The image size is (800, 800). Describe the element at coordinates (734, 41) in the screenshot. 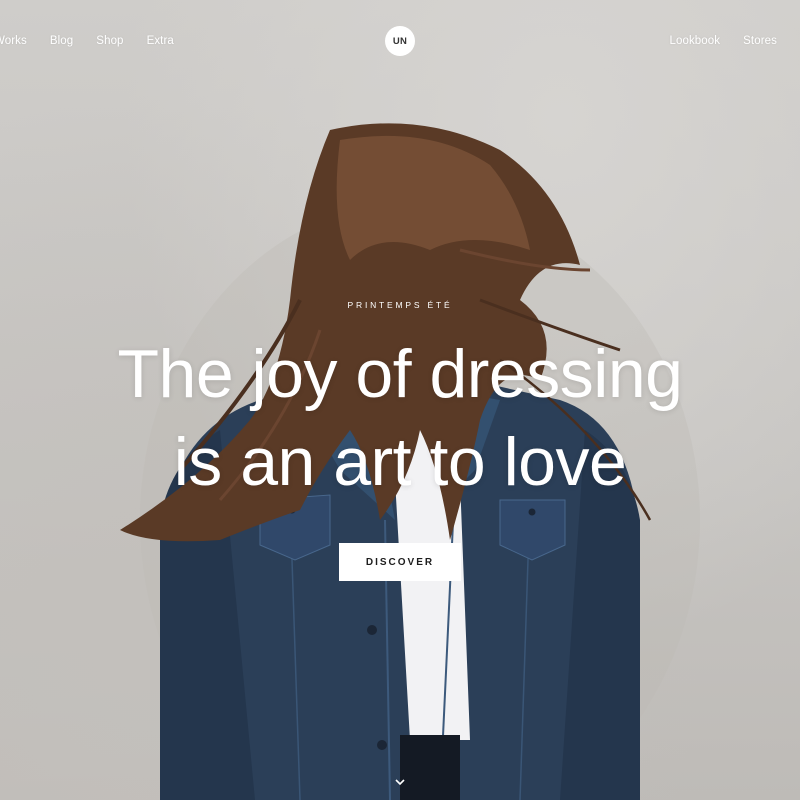

I see `nav-right-group: Lookbook Stores` at that location.